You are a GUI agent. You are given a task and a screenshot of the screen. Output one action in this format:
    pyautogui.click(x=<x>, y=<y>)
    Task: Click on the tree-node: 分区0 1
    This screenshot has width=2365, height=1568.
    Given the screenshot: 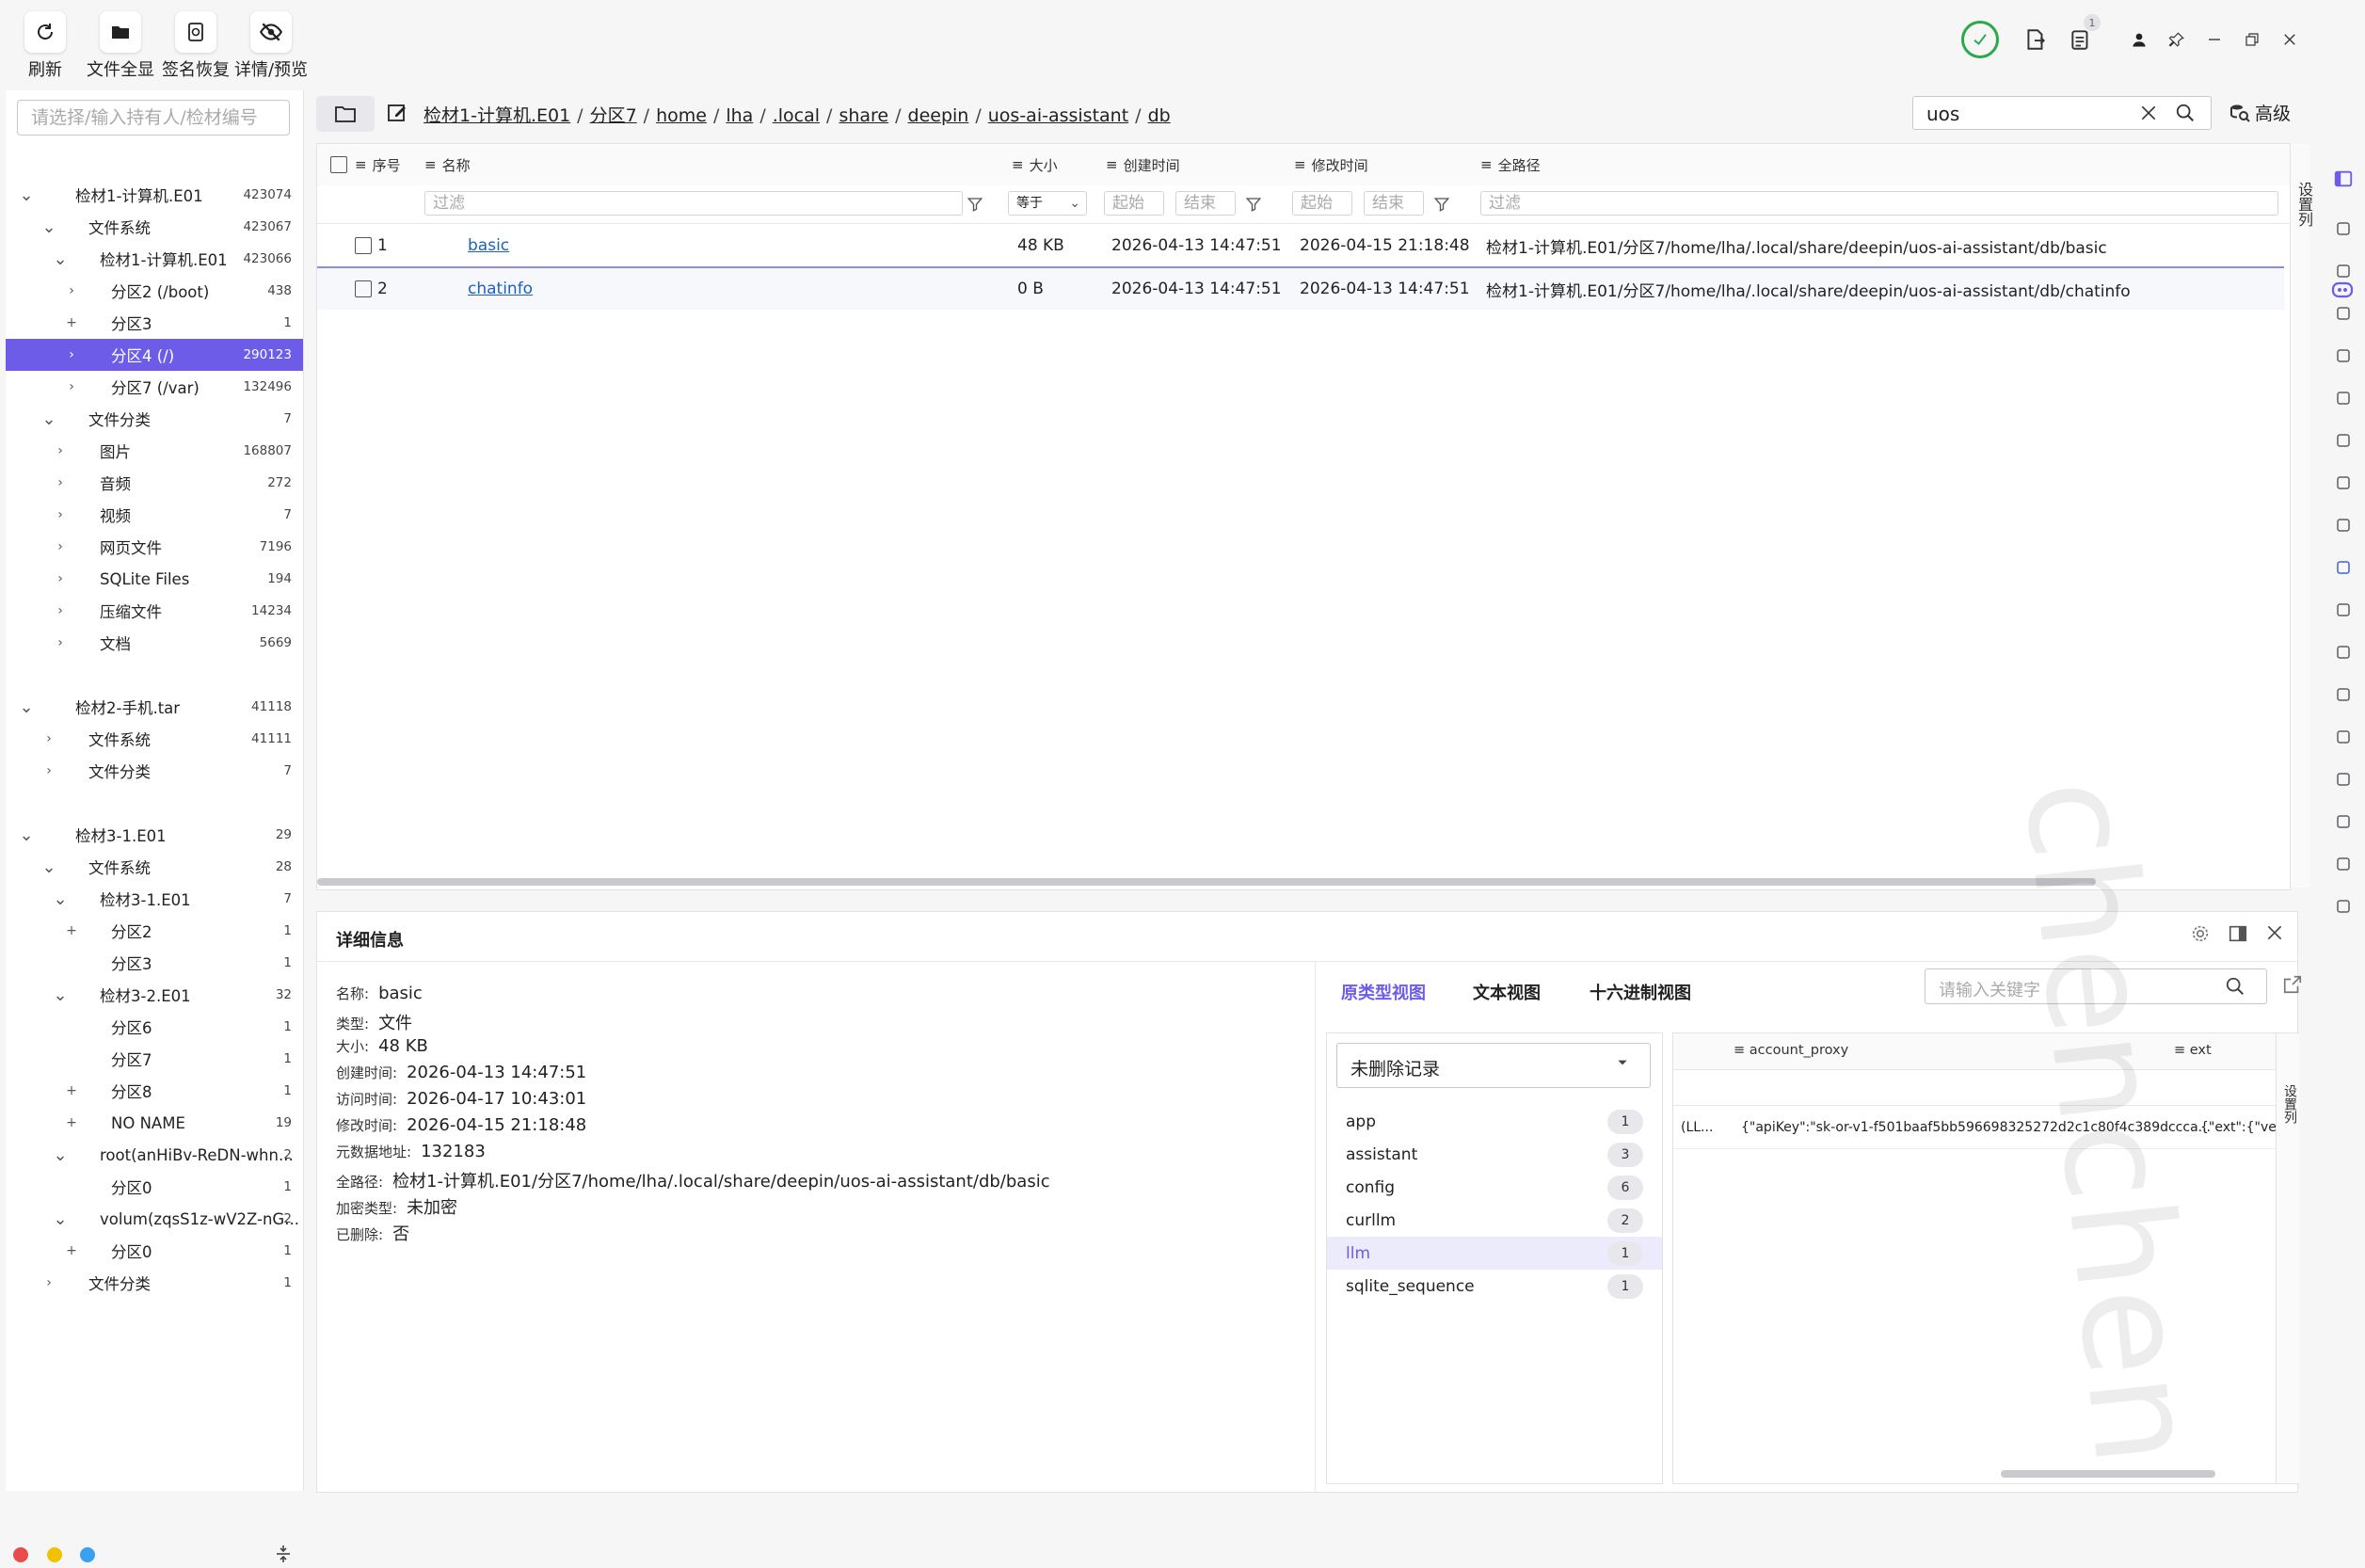 What is the action you would take?
    pyautogui.click(x=154, y=1187)
    